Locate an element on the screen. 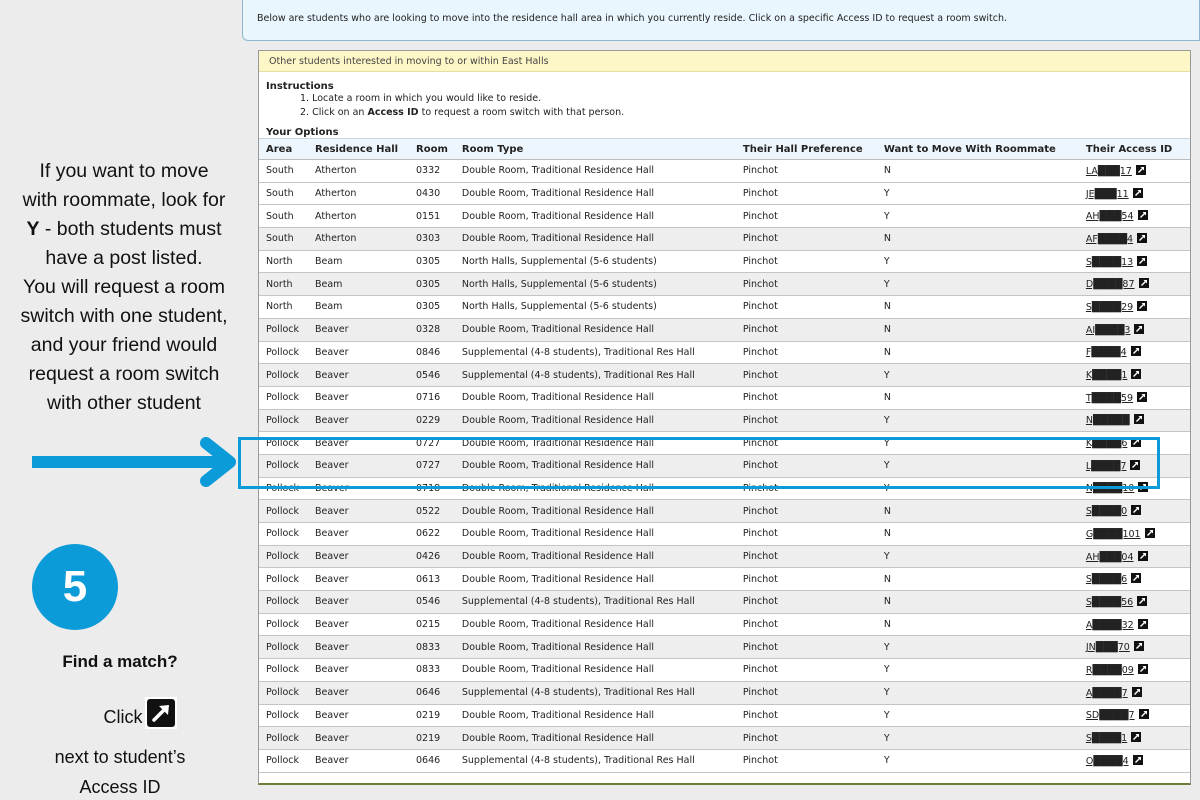 The height and width of the screenshot is (800, 1200). access-id-link: S████6 is located at coordinates (1106, 579).